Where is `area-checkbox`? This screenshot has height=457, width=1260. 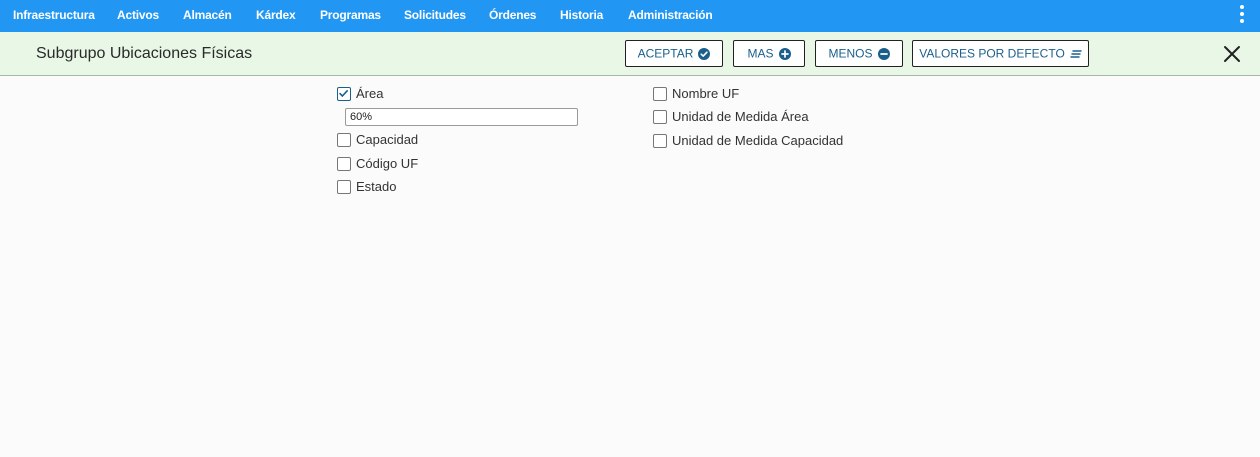 area-checkbox is located at coordinates (344, 94).